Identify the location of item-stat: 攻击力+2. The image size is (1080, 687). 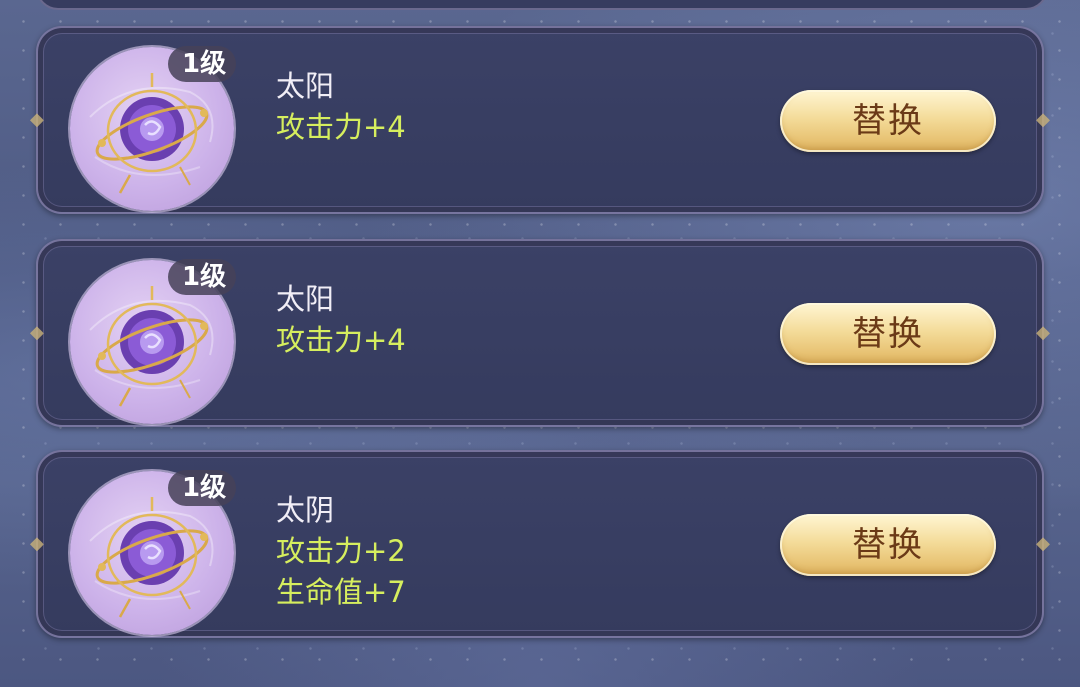
(341, 551).